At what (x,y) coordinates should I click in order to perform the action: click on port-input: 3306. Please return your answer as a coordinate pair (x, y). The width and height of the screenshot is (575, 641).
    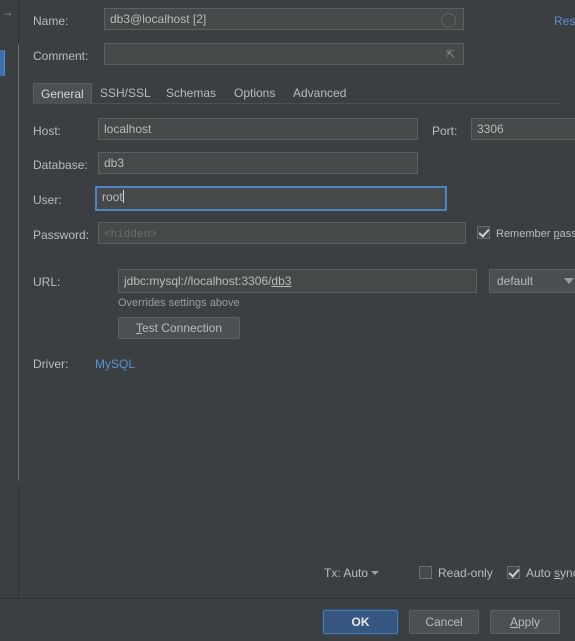
    Looking at the image, I should click on (523, 129).